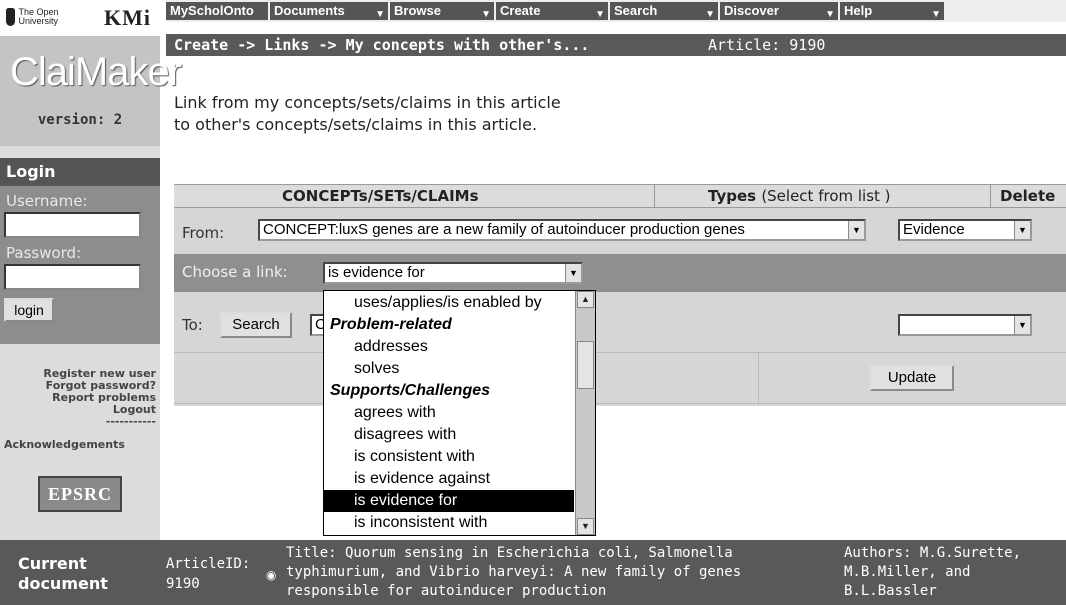  What do you see at coordinates (858, 10) in the screenshot?
I see `menu-label: Help` at bounding box center [858, 10].